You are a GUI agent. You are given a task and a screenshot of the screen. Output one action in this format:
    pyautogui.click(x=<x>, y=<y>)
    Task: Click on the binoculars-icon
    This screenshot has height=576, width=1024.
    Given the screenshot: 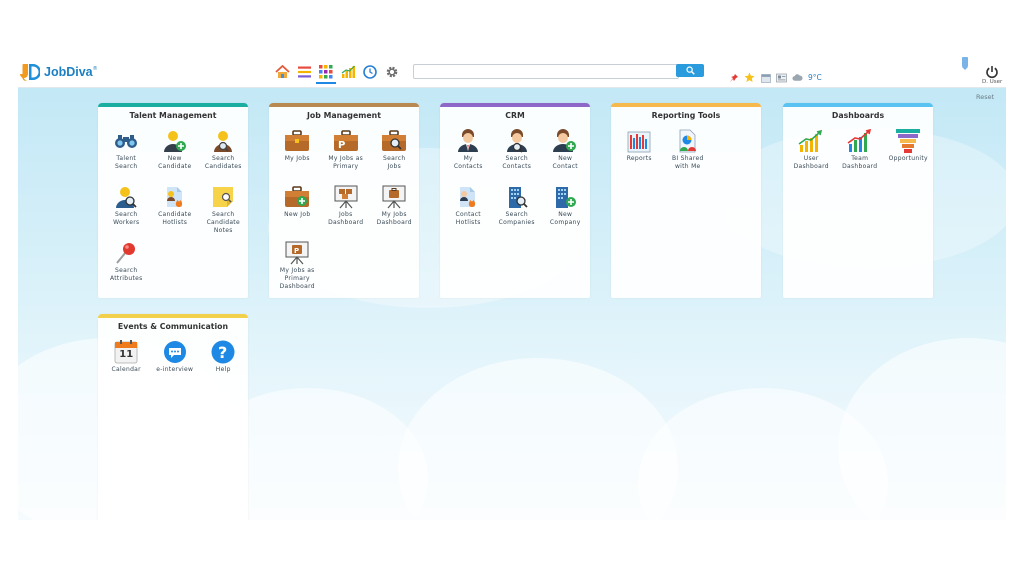 What is the action you would take?
    pyautogui.click(x=126, y=141)
    